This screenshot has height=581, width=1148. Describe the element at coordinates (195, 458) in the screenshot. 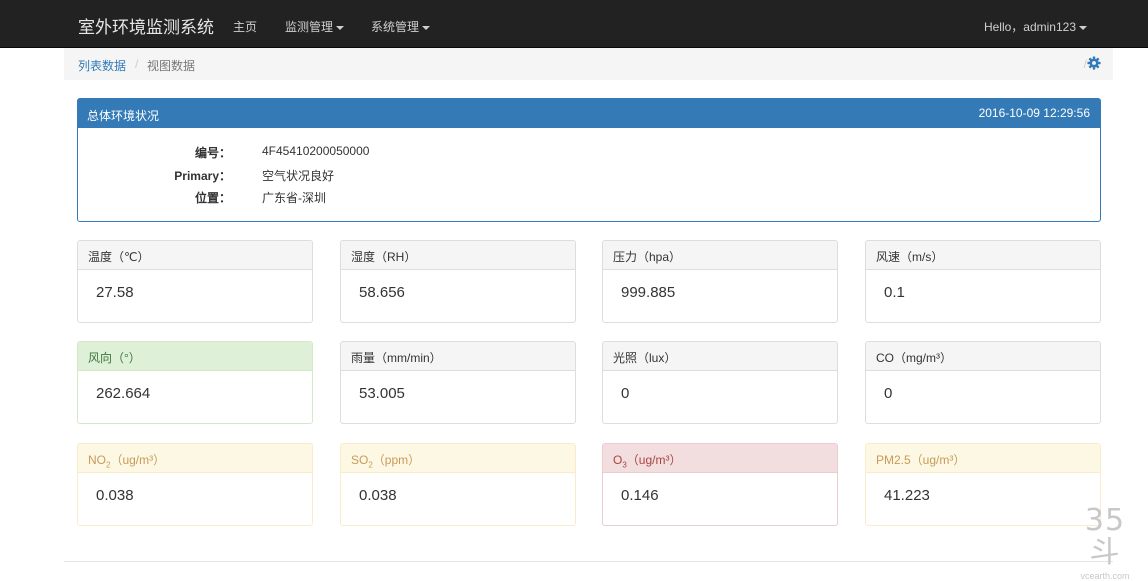

I see `metric-label: NO2（ug/m³）` at that location.